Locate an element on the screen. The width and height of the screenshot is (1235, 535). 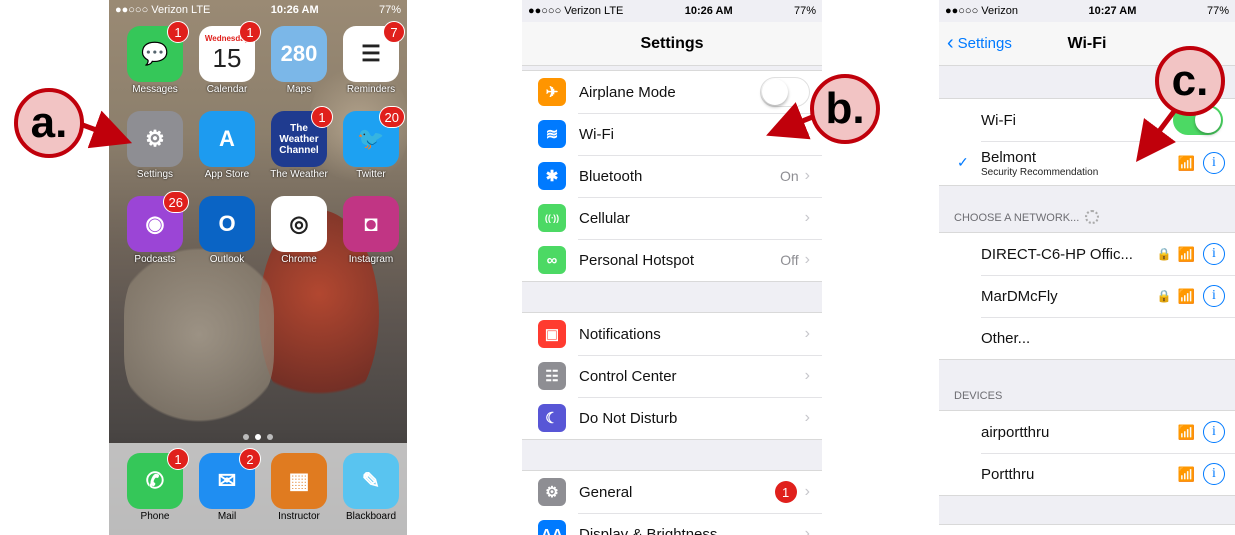
settings-row-cellular: ((ᐧ)) Cellular › is located at coordinates (672, 218).